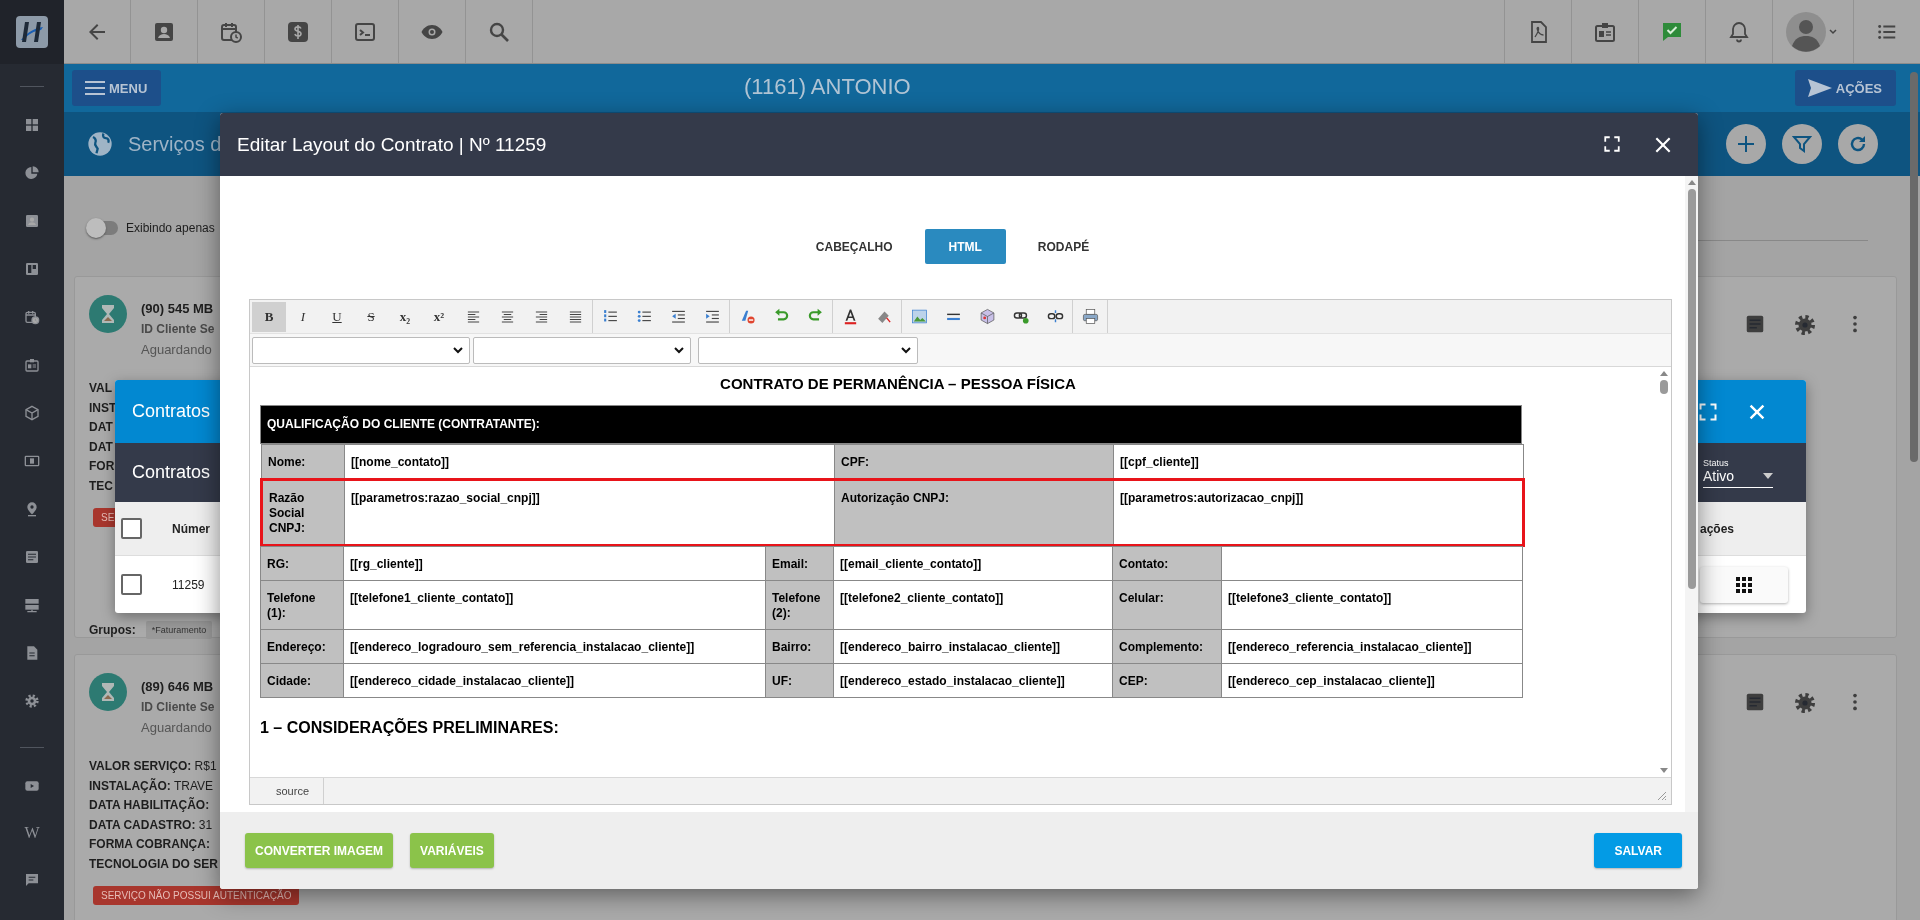 Image resolution: width=1920 pixels, height=920 pixels. What do you see at coordinates (32, 32) in the screenshot?
I see `logo-icon` at bounding box center [32, 32].